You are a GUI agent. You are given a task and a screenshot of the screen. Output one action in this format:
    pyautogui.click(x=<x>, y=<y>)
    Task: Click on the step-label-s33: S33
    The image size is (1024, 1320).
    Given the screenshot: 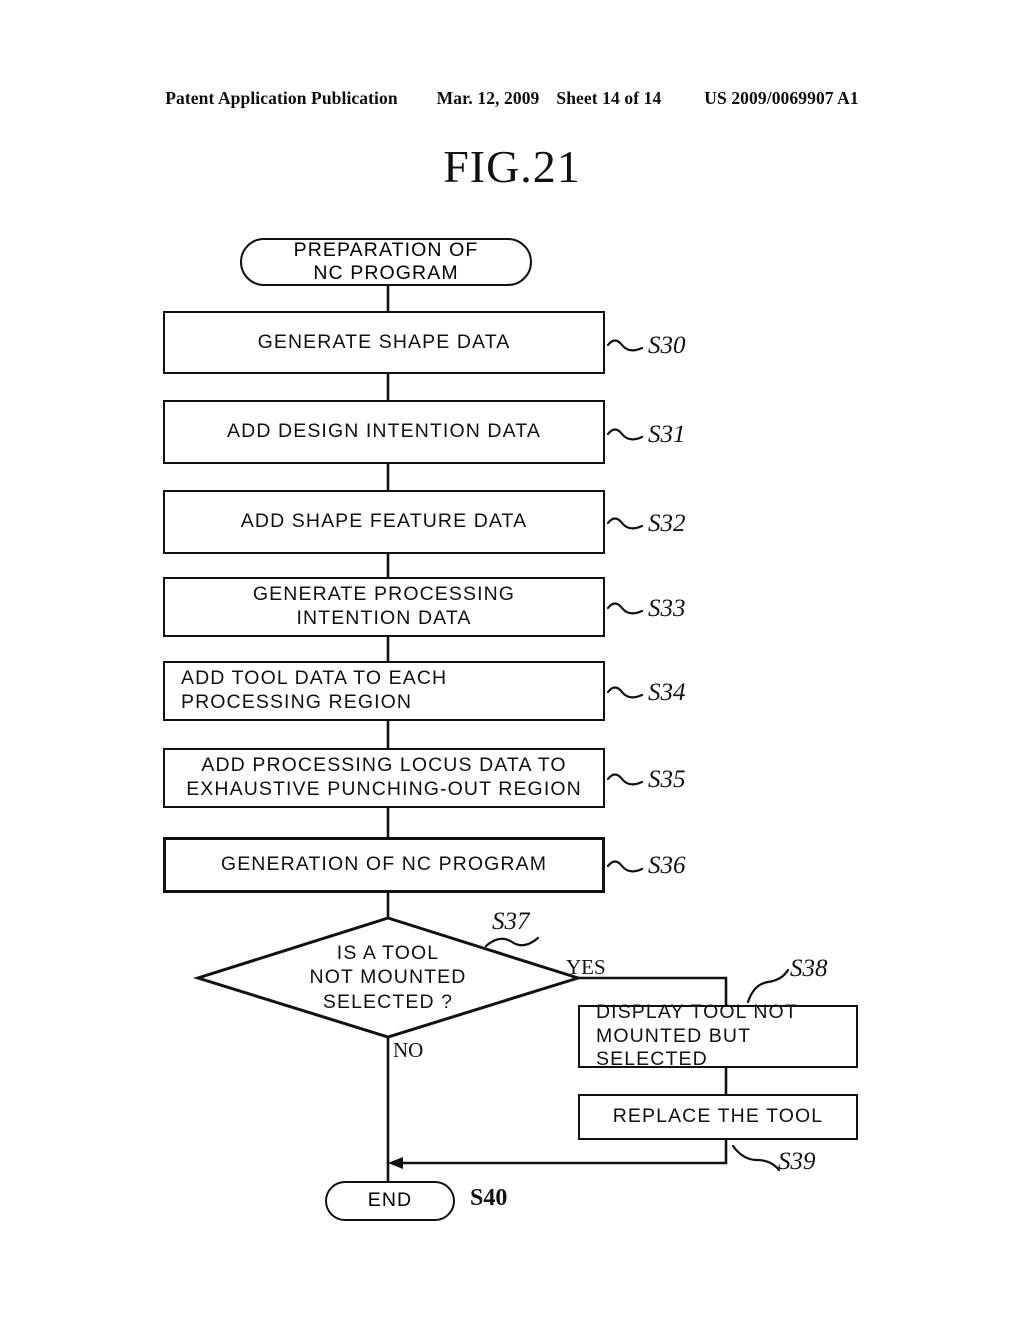 What is the action you would take?
    pyautogui.click(x=667, y=608)
    